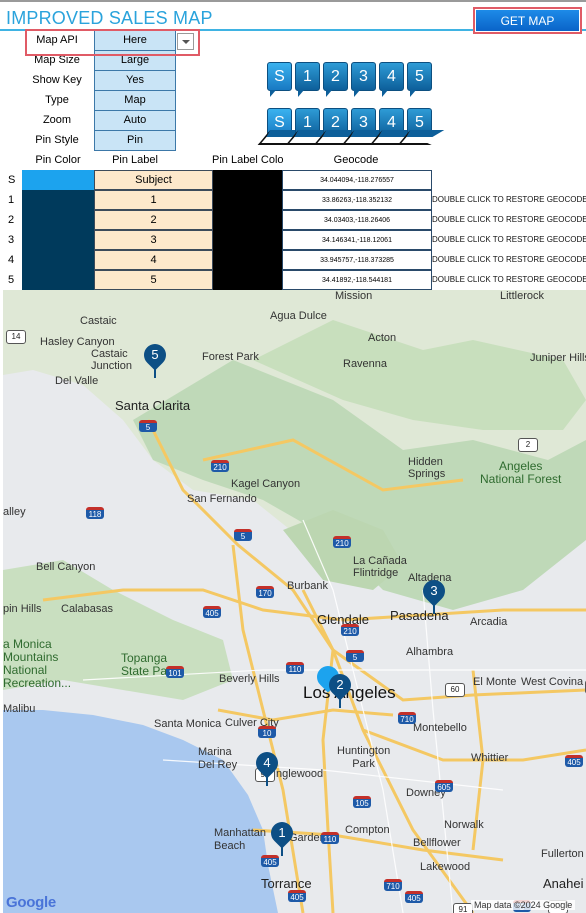 This screenshot has height=913, width=586. Describe the element at coordinates (445, 867) in the screenshot. I see `place-lakewood: Lakewood` at that location.